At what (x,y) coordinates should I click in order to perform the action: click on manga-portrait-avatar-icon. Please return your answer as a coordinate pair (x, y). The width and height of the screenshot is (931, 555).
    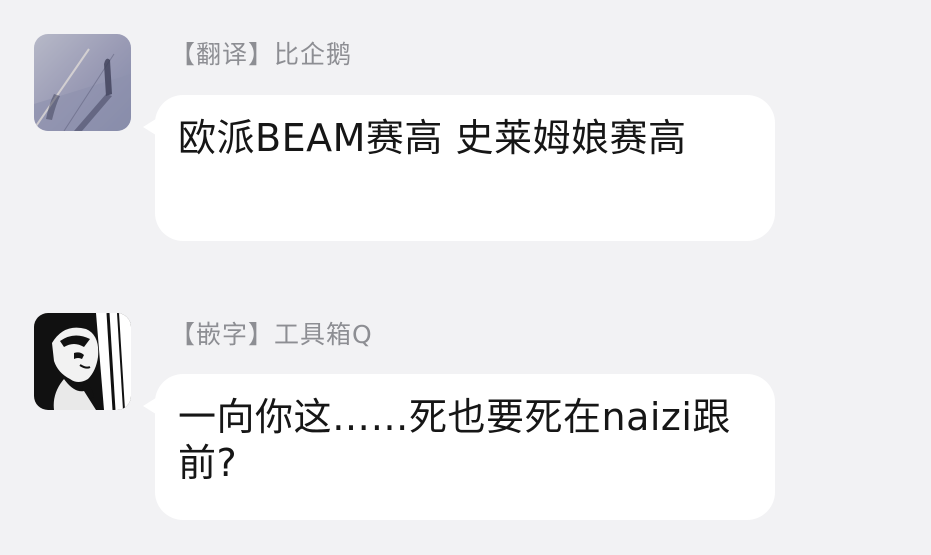
    Looking at the image, I should click on (82, 361).